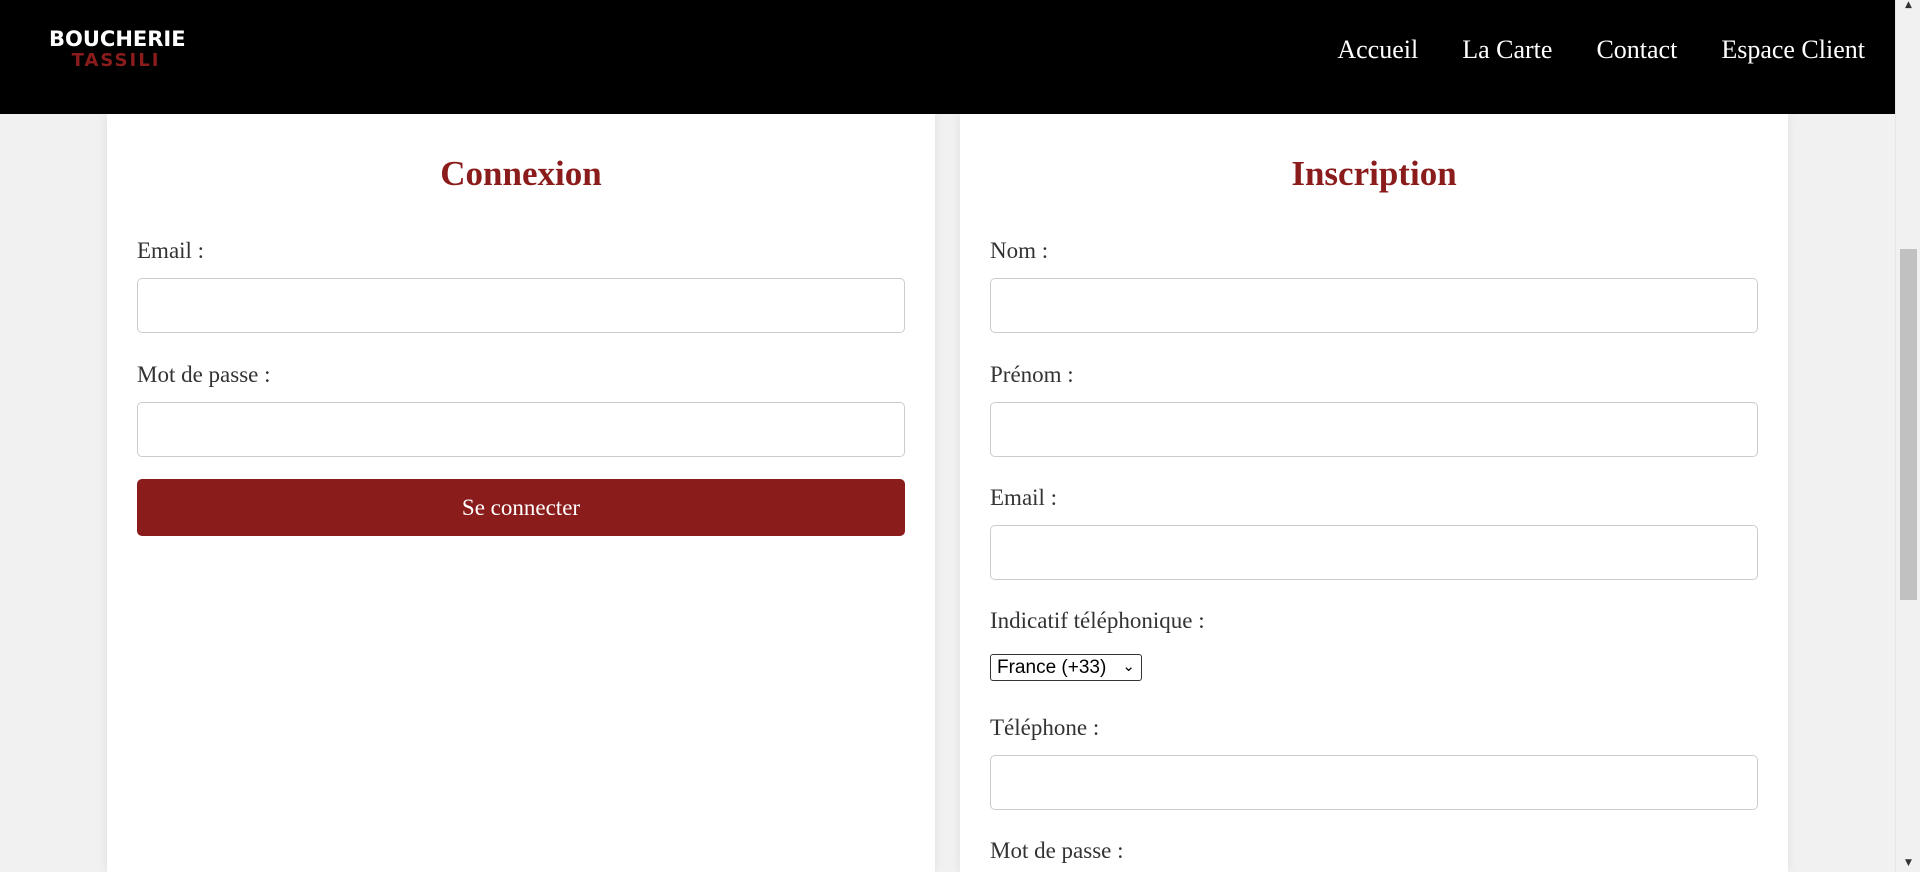  What do you see at coordinates (1377, 50) in the screenshot?
I see `nav-accueil: Accueil` at bounding box center [1377, 50].